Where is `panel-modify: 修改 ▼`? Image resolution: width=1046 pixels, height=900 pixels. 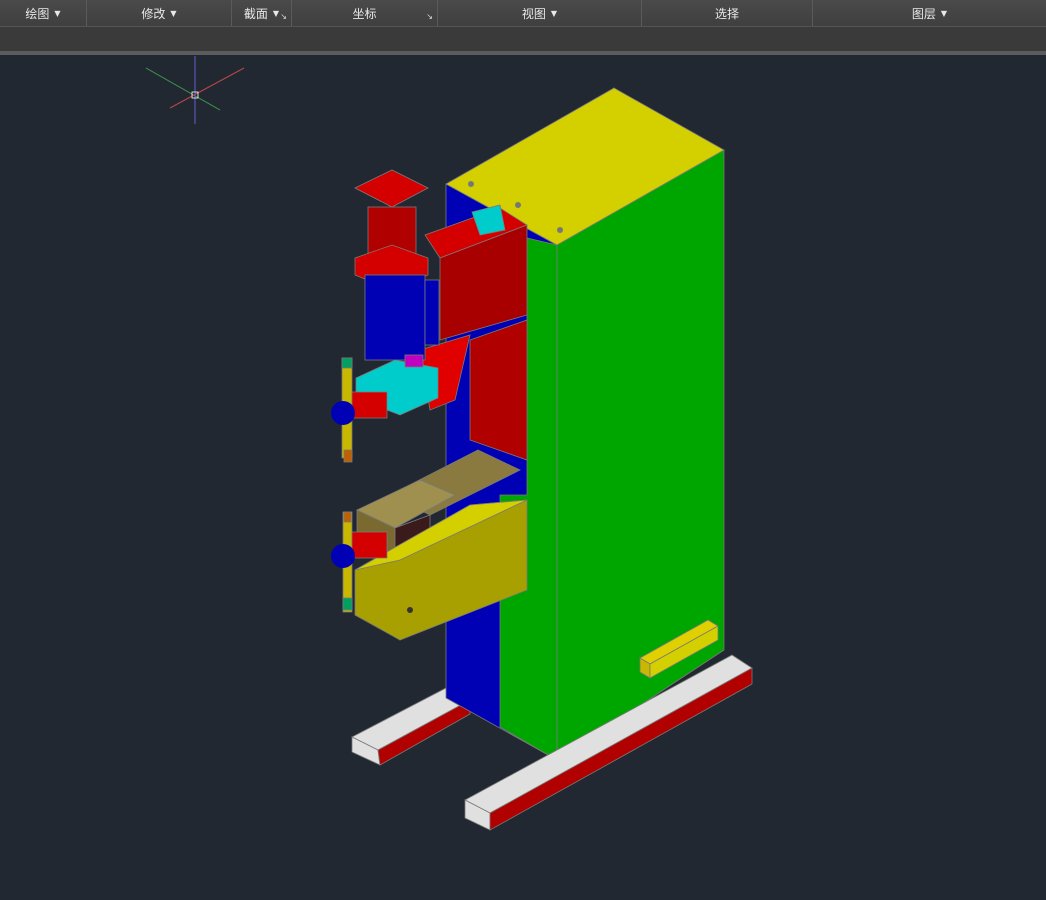 panel-modify: 修改 ▼ is located at coordinates (159, 13).